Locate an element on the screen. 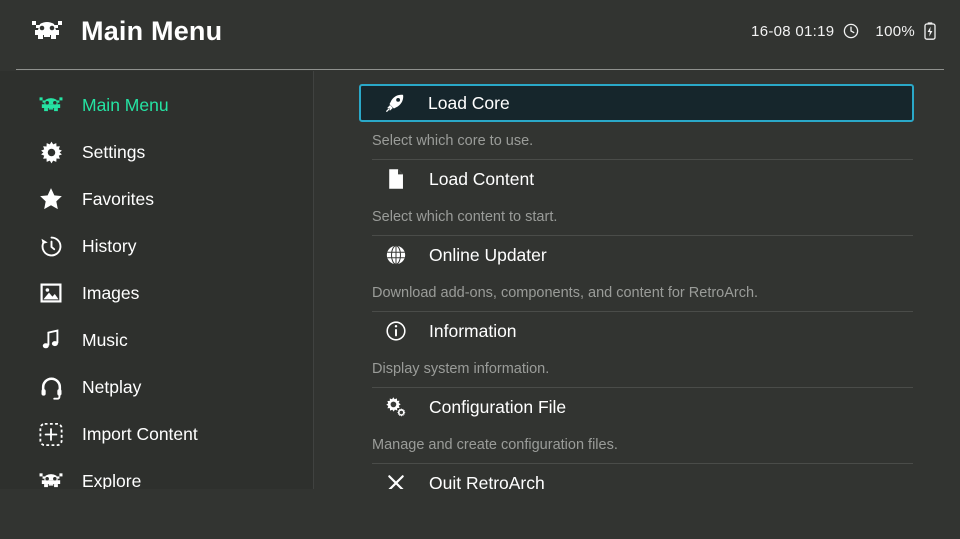  menu-entry-label: Configuration File is located at coordinates (498, 406).